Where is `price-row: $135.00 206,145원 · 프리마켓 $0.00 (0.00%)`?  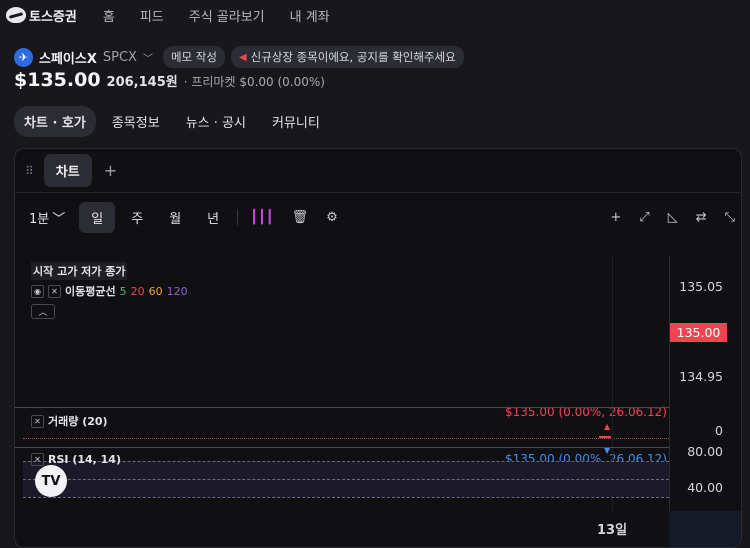 price-row: $135.00 206,145원 · 프리마켓 $0.00 (0.00%) is located at coordinates (169, 82).